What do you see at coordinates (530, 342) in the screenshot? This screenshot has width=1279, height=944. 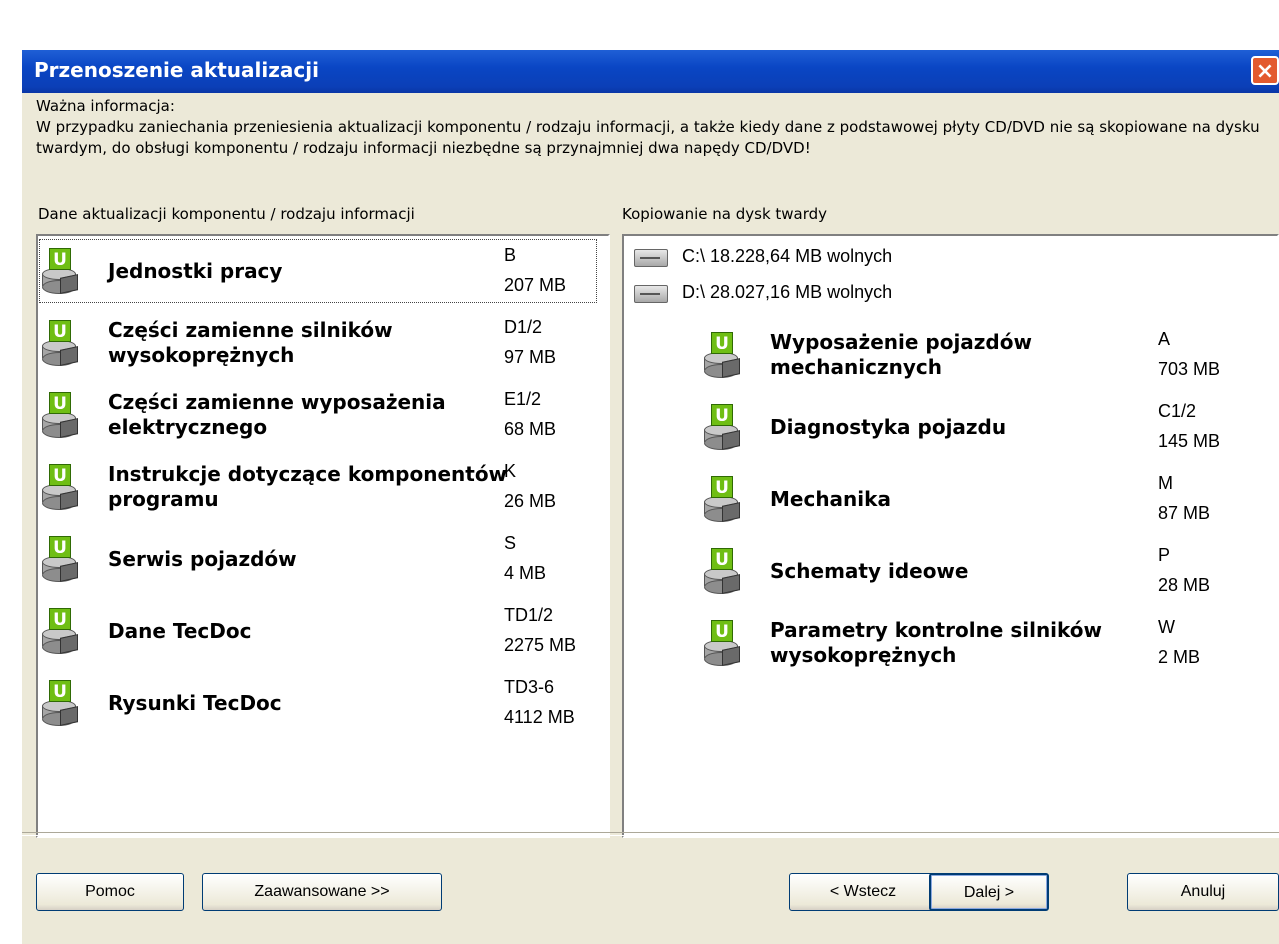 I see `item-code: D1/2 97 MB` at bounding box center [530, 342].